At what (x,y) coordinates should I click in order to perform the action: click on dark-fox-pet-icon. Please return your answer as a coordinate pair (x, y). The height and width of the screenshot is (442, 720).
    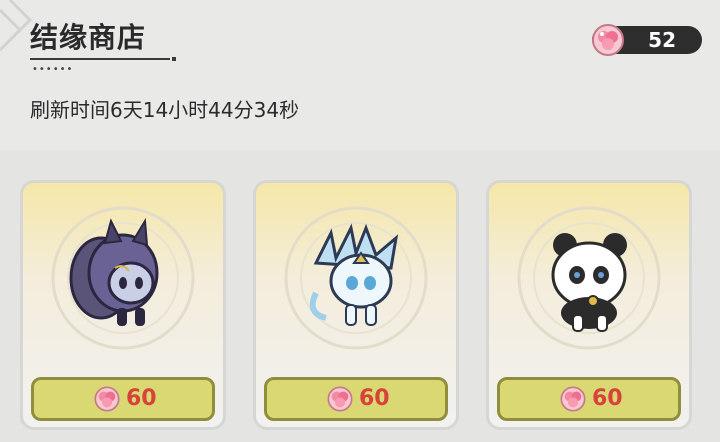
    Looking at the image, I should click on (123, 278).